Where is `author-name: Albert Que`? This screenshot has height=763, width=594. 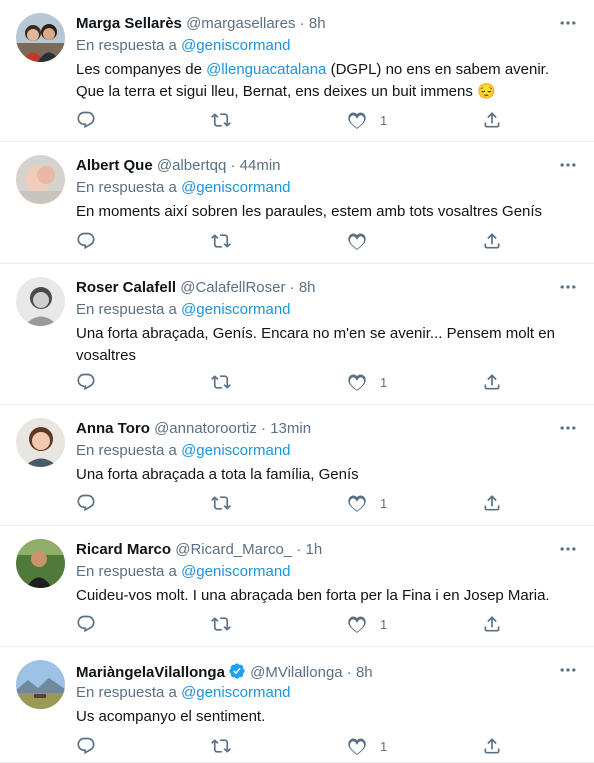 author-name: Albert Que is located at coordinates (114, 165).